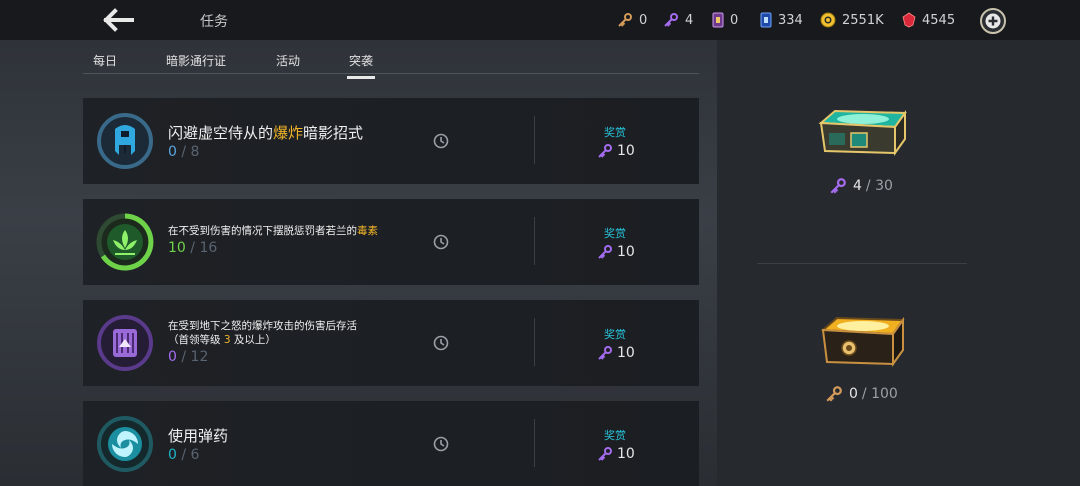 Image resolution: width=1080 pixels, height=486 pixels. I want to click on currency-value: 4545, so click(939, 20).